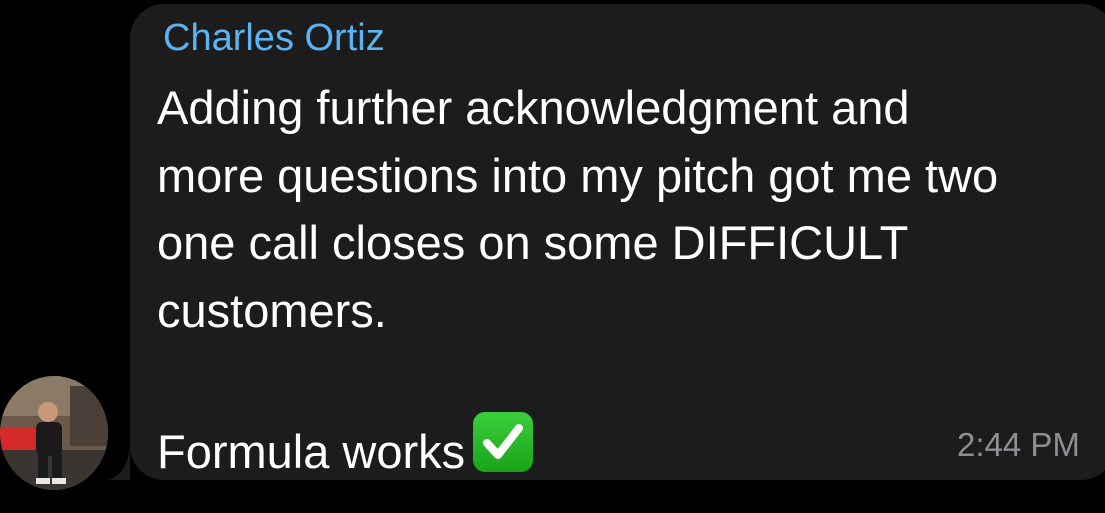 The width and height of the screenshot is (1105, 513). I want to click on sender-avatar, so click(54, 433).